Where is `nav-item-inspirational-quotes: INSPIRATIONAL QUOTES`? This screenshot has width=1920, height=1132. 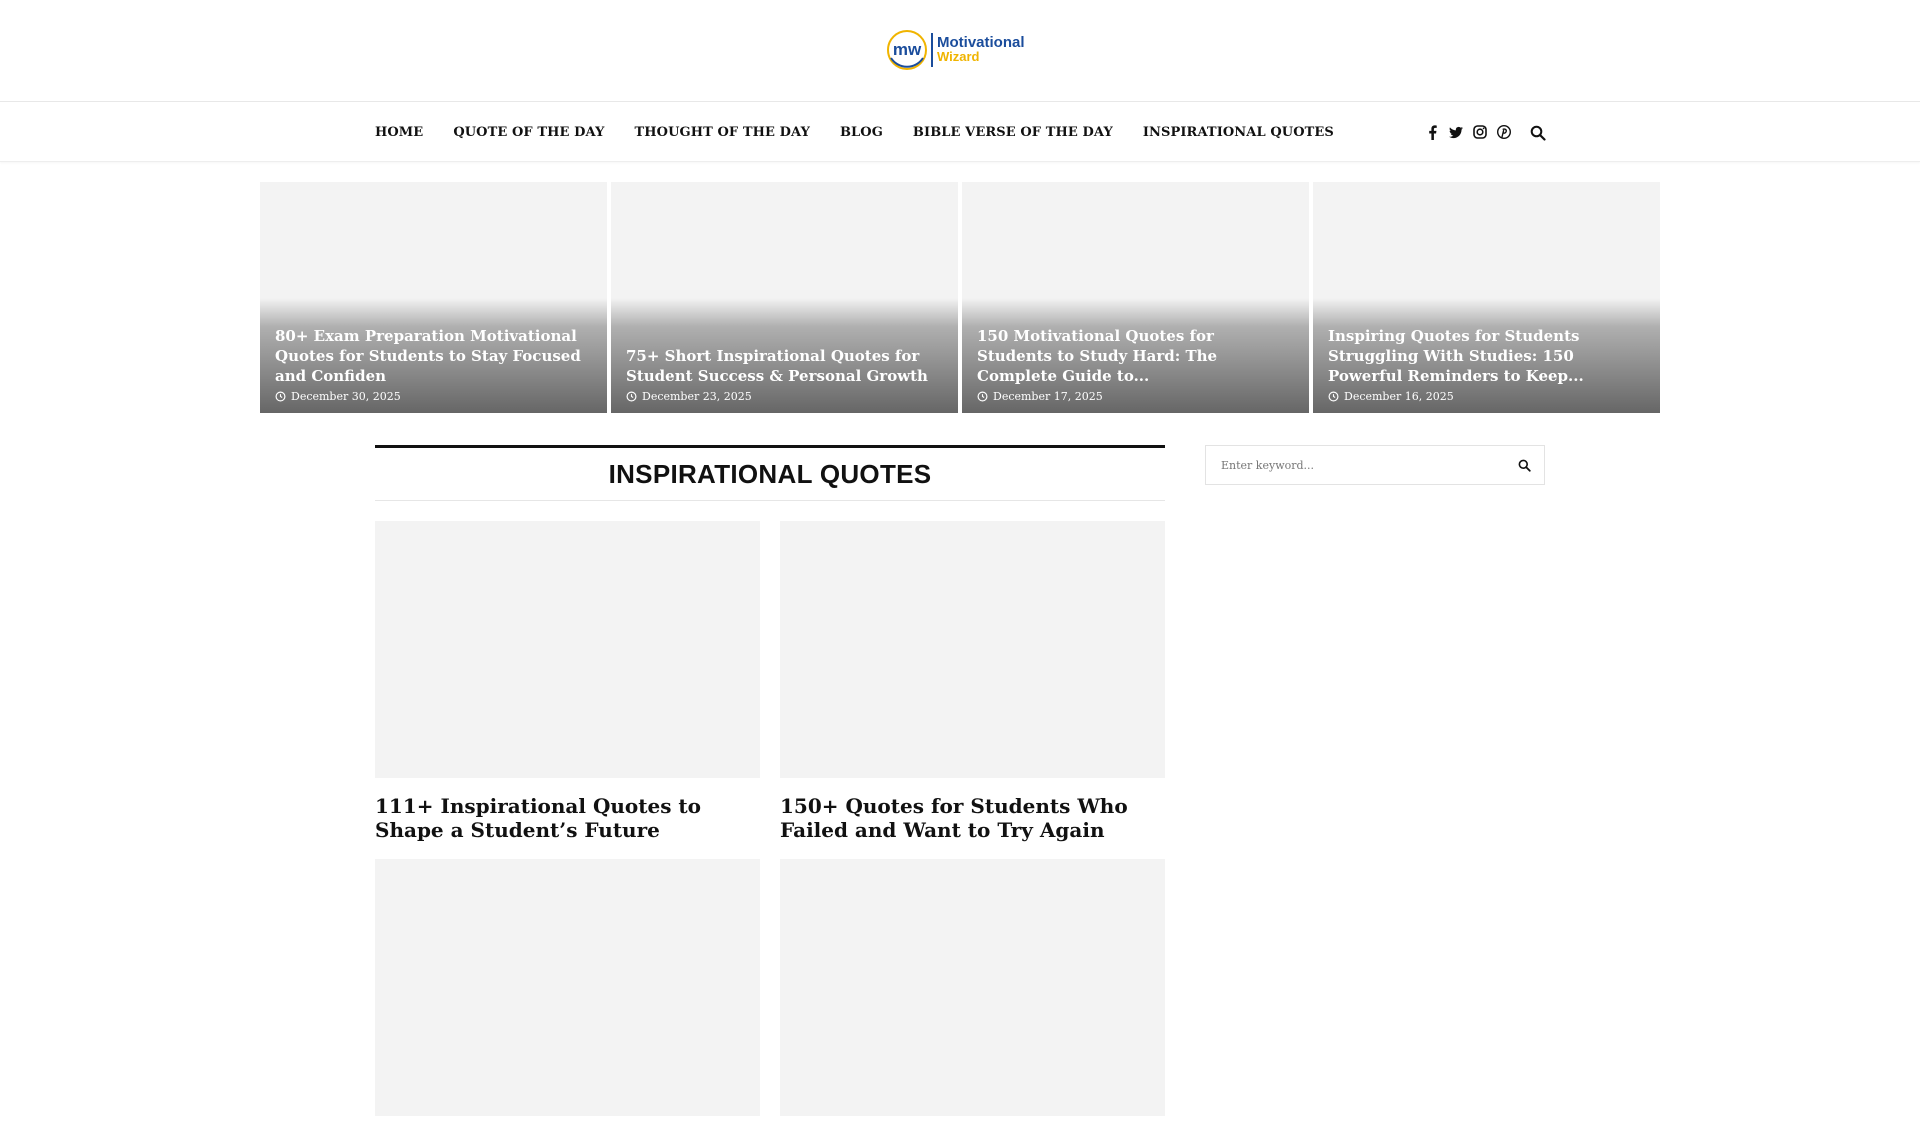
nav-item-inspirational-quotes: INSPIRATIONAL QUOTES is located at coordinates (1238, 132).